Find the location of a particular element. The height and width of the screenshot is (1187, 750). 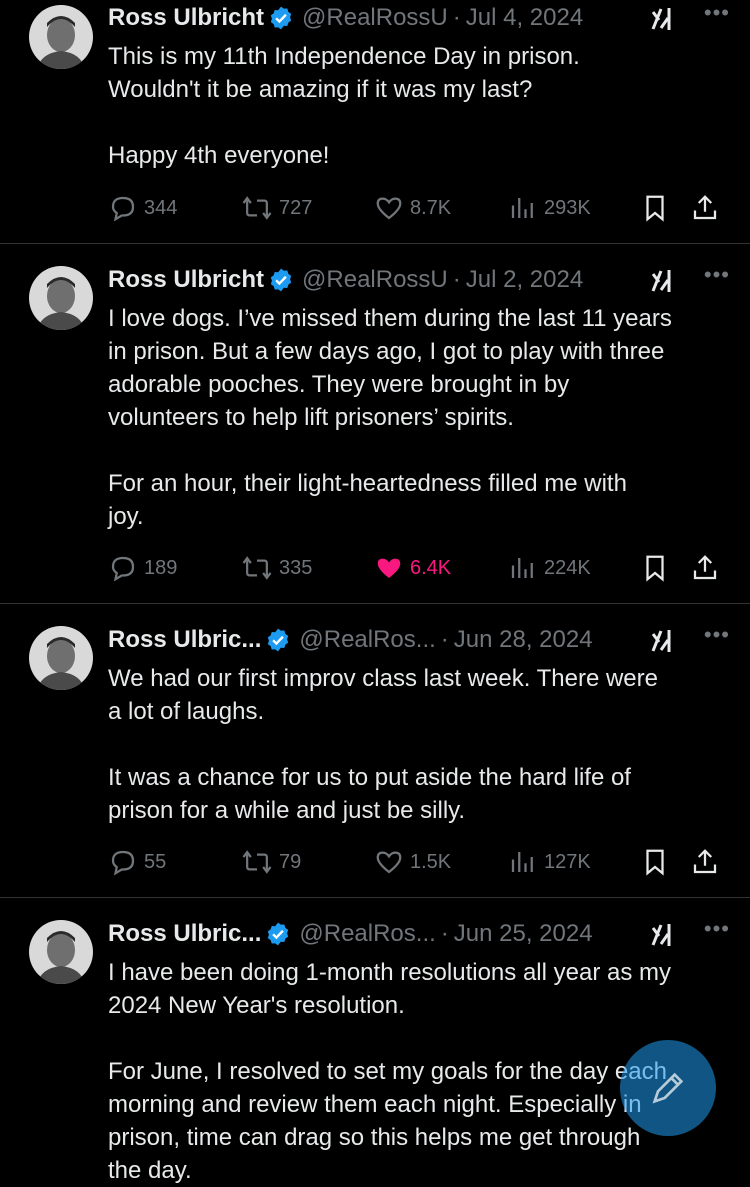

reply-button: 55 is located at coordinates (137, 862).